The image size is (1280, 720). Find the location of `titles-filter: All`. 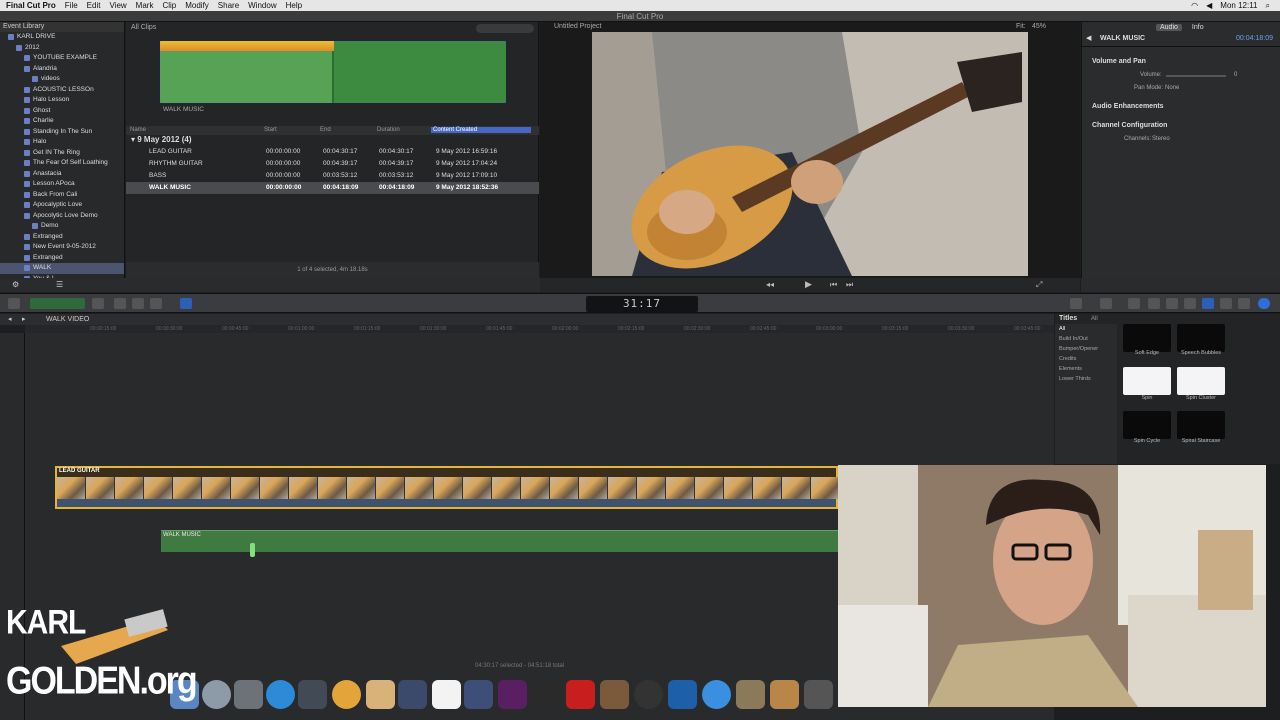

titles-filter: All is located at coordinates (1094, 319).